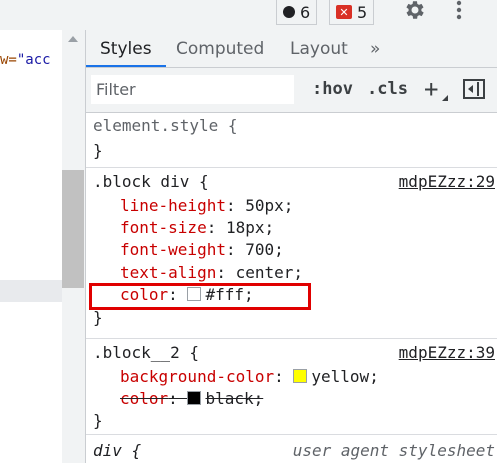 This screenshot has width=497, height=463. What do you see at coordinates (250, 227) in the screenshot?
I see `prop-value: 18px;` at bounding box center [250, 227].